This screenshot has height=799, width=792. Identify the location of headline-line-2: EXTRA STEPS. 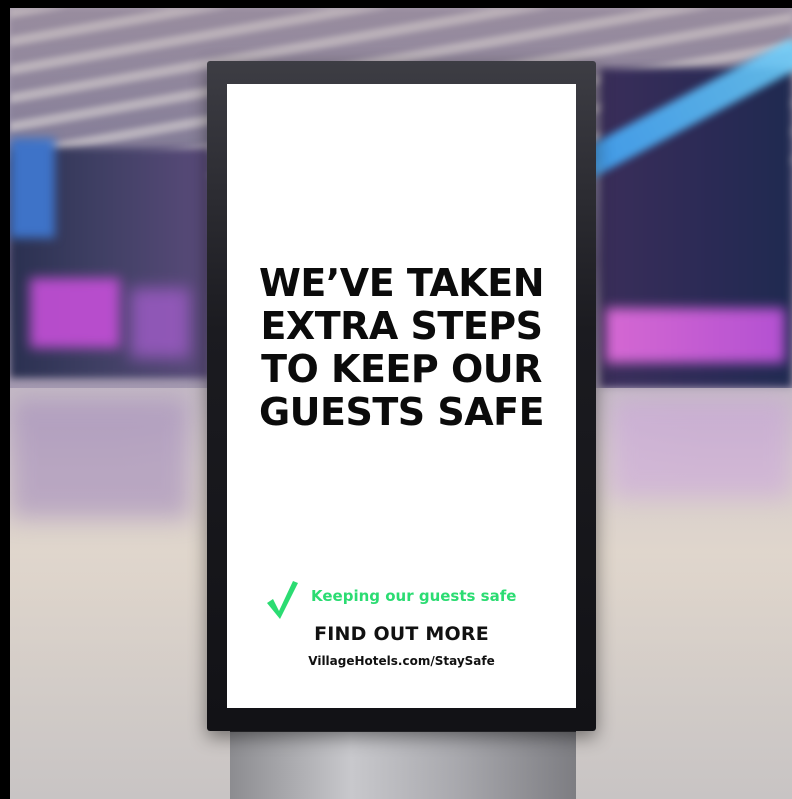
(401, 326).